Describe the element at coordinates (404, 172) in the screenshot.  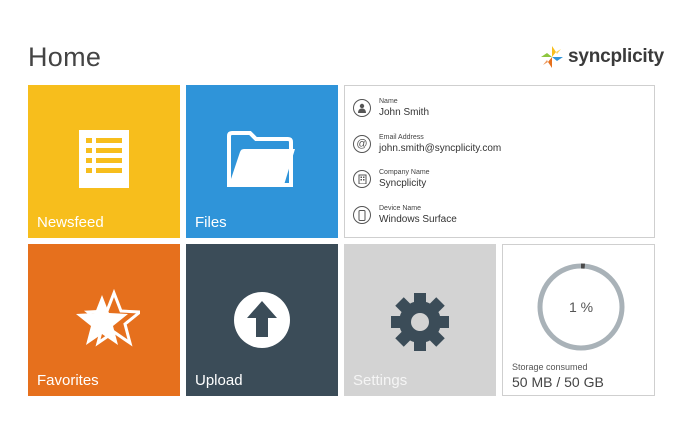
I see `company-label: Company Name` at that location.